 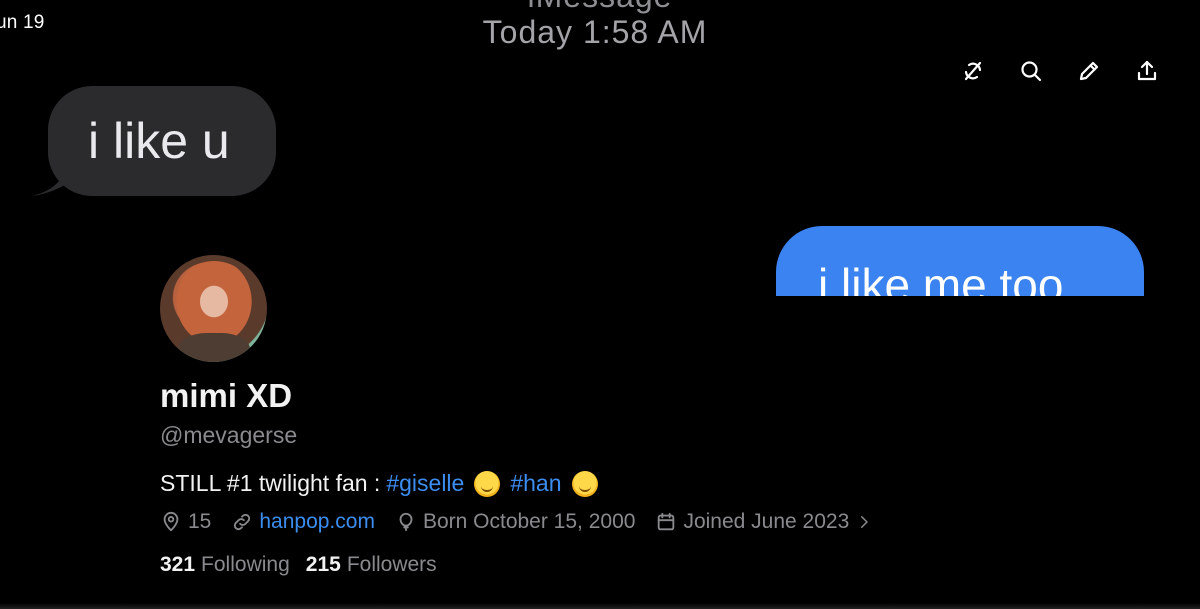 What do you see at coordinates (298, 565) in the screenshot?
I see `follow-stats: 321 Following 215 Followers` at bounding box center [298, 565].